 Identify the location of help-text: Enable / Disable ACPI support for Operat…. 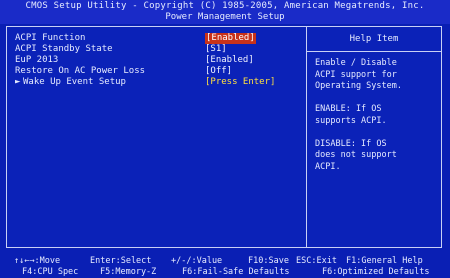
(358, 74).